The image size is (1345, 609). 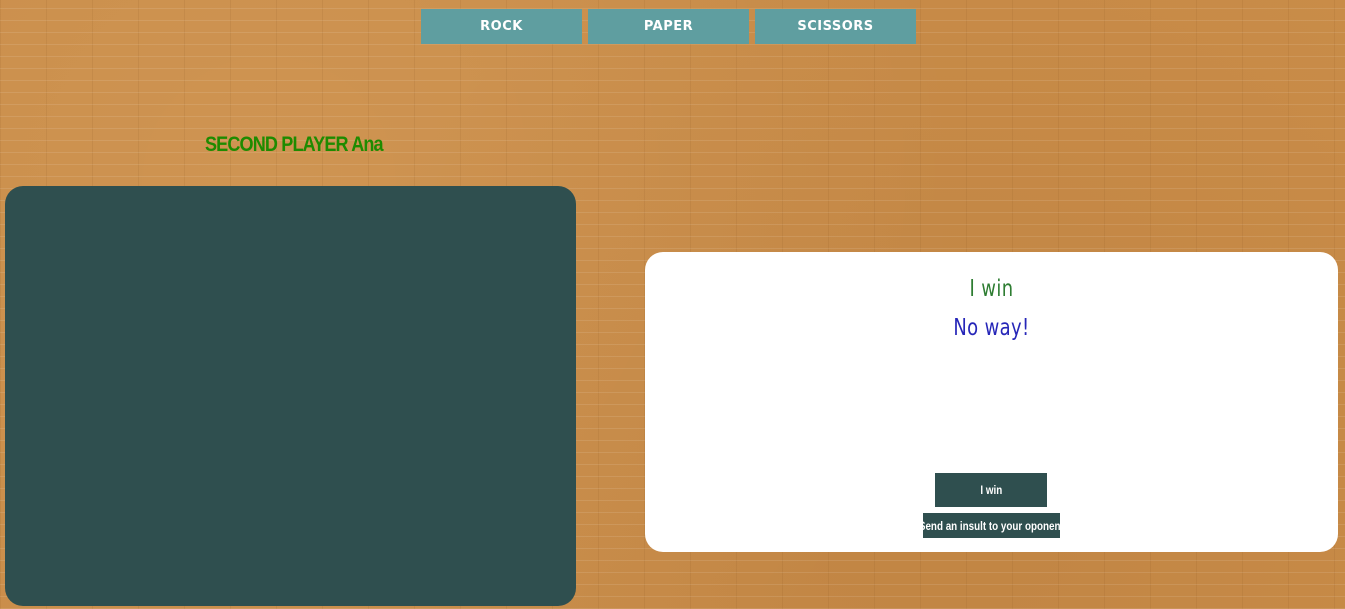 I want to click on i-win-button-label: I win, so click(x=991, y=490).